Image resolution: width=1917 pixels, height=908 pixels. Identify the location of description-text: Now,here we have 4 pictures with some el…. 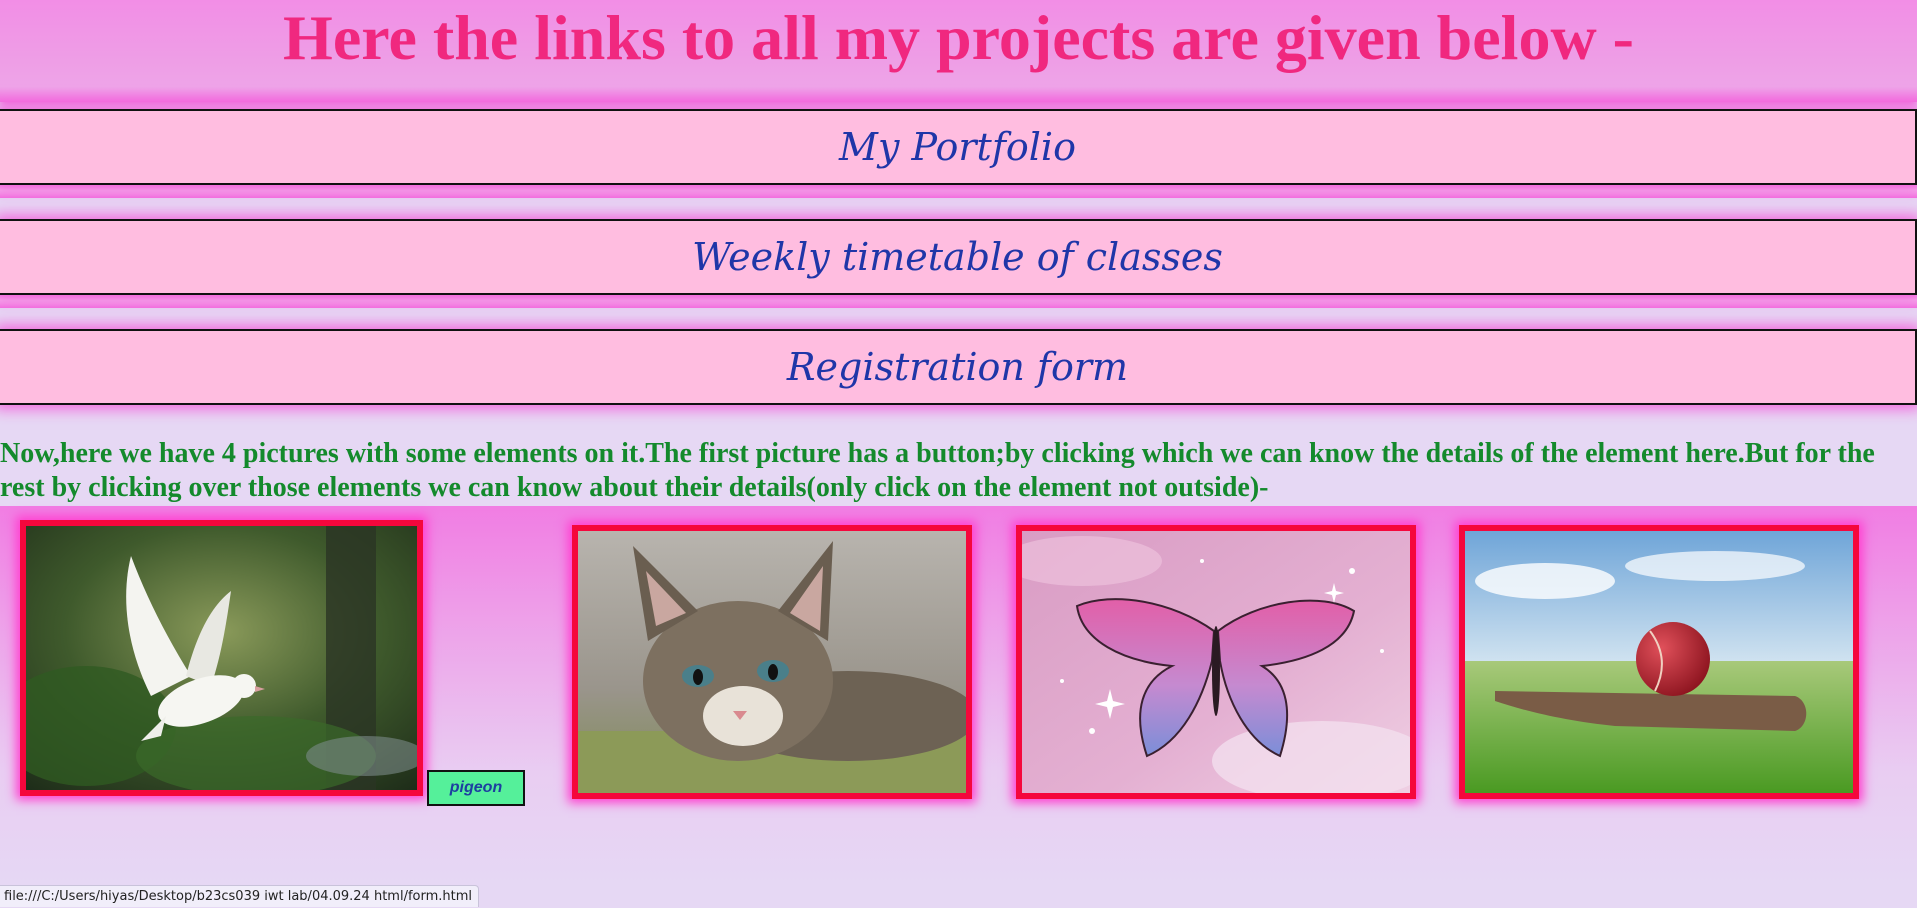
(937, 470).